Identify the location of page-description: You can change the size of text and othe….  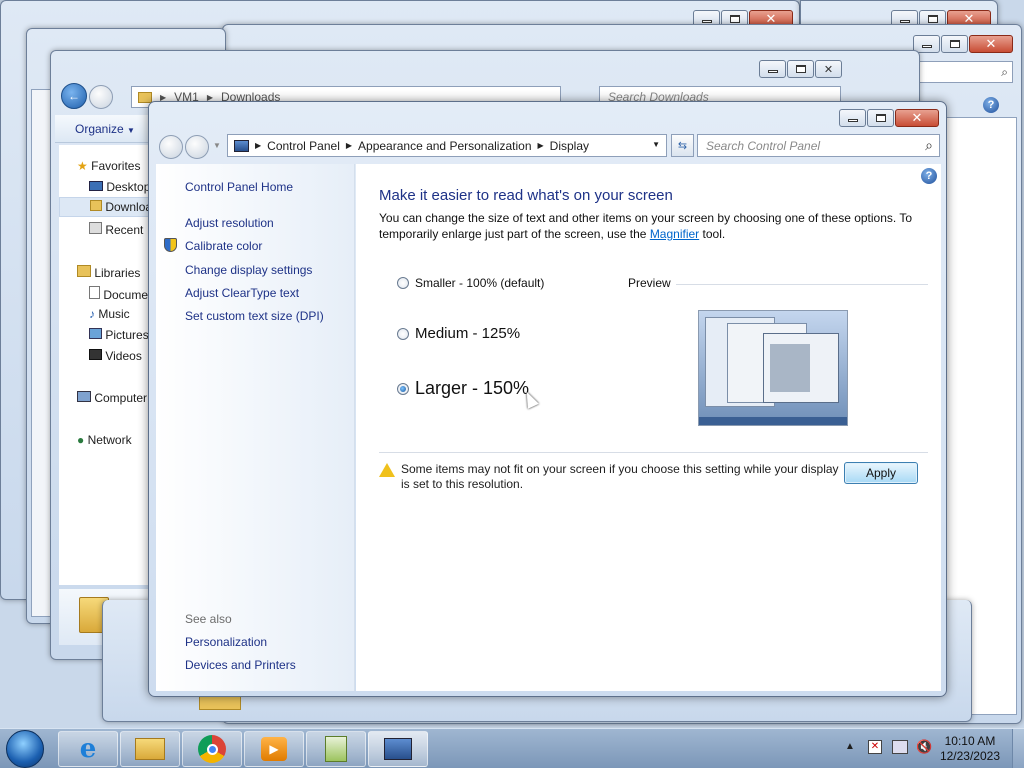
(651, 226).